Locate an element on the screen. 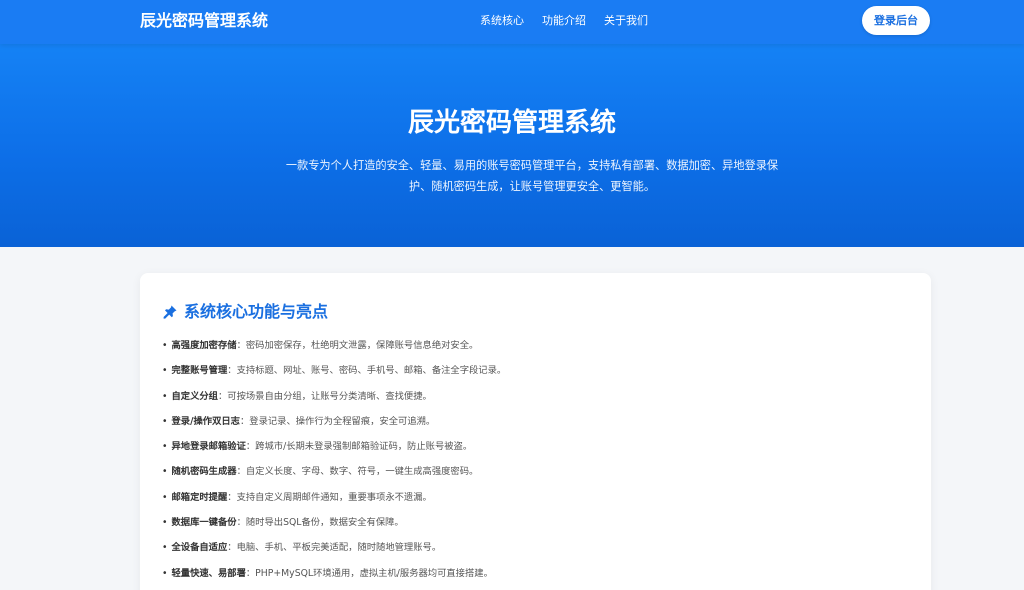  features-heading: 系统核心功能与亮点 is located at coordinates (245, 312).